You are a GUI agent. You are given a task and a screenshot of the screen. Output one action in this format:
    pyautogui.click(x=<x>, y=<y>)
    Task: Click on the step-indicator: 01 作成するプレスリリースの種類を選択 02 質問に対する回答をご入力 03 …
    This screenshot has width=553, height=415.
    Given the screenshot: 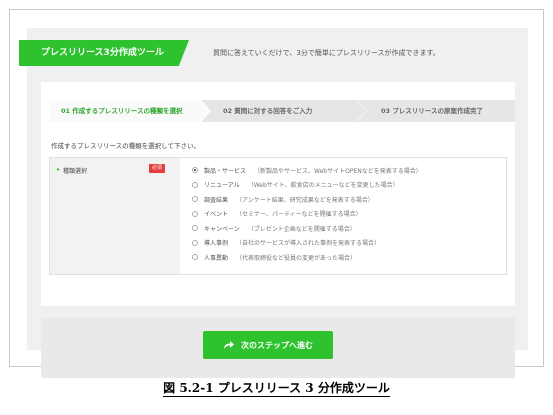 What is the action you would take?
    pyautogui.click(x=286, y=111)
    